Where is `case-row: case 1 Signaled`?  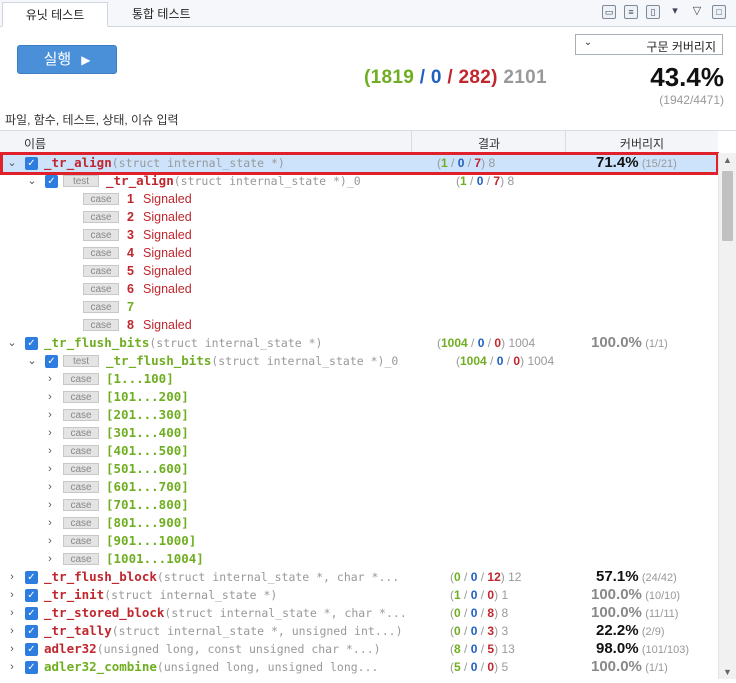
case-row: case 1 Signaled is located at coordinates (359, 199).